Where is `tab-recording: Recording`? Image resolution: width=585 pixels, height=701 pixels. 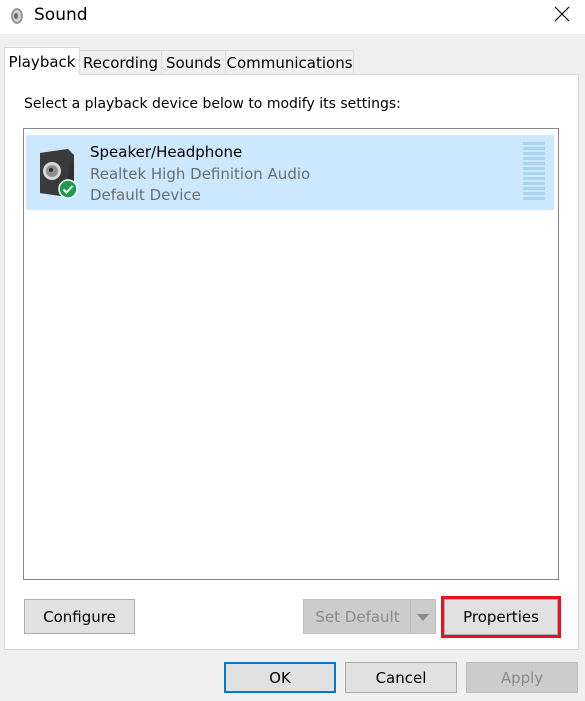 tab-recording: Recording is located at coordinates (120, 62).